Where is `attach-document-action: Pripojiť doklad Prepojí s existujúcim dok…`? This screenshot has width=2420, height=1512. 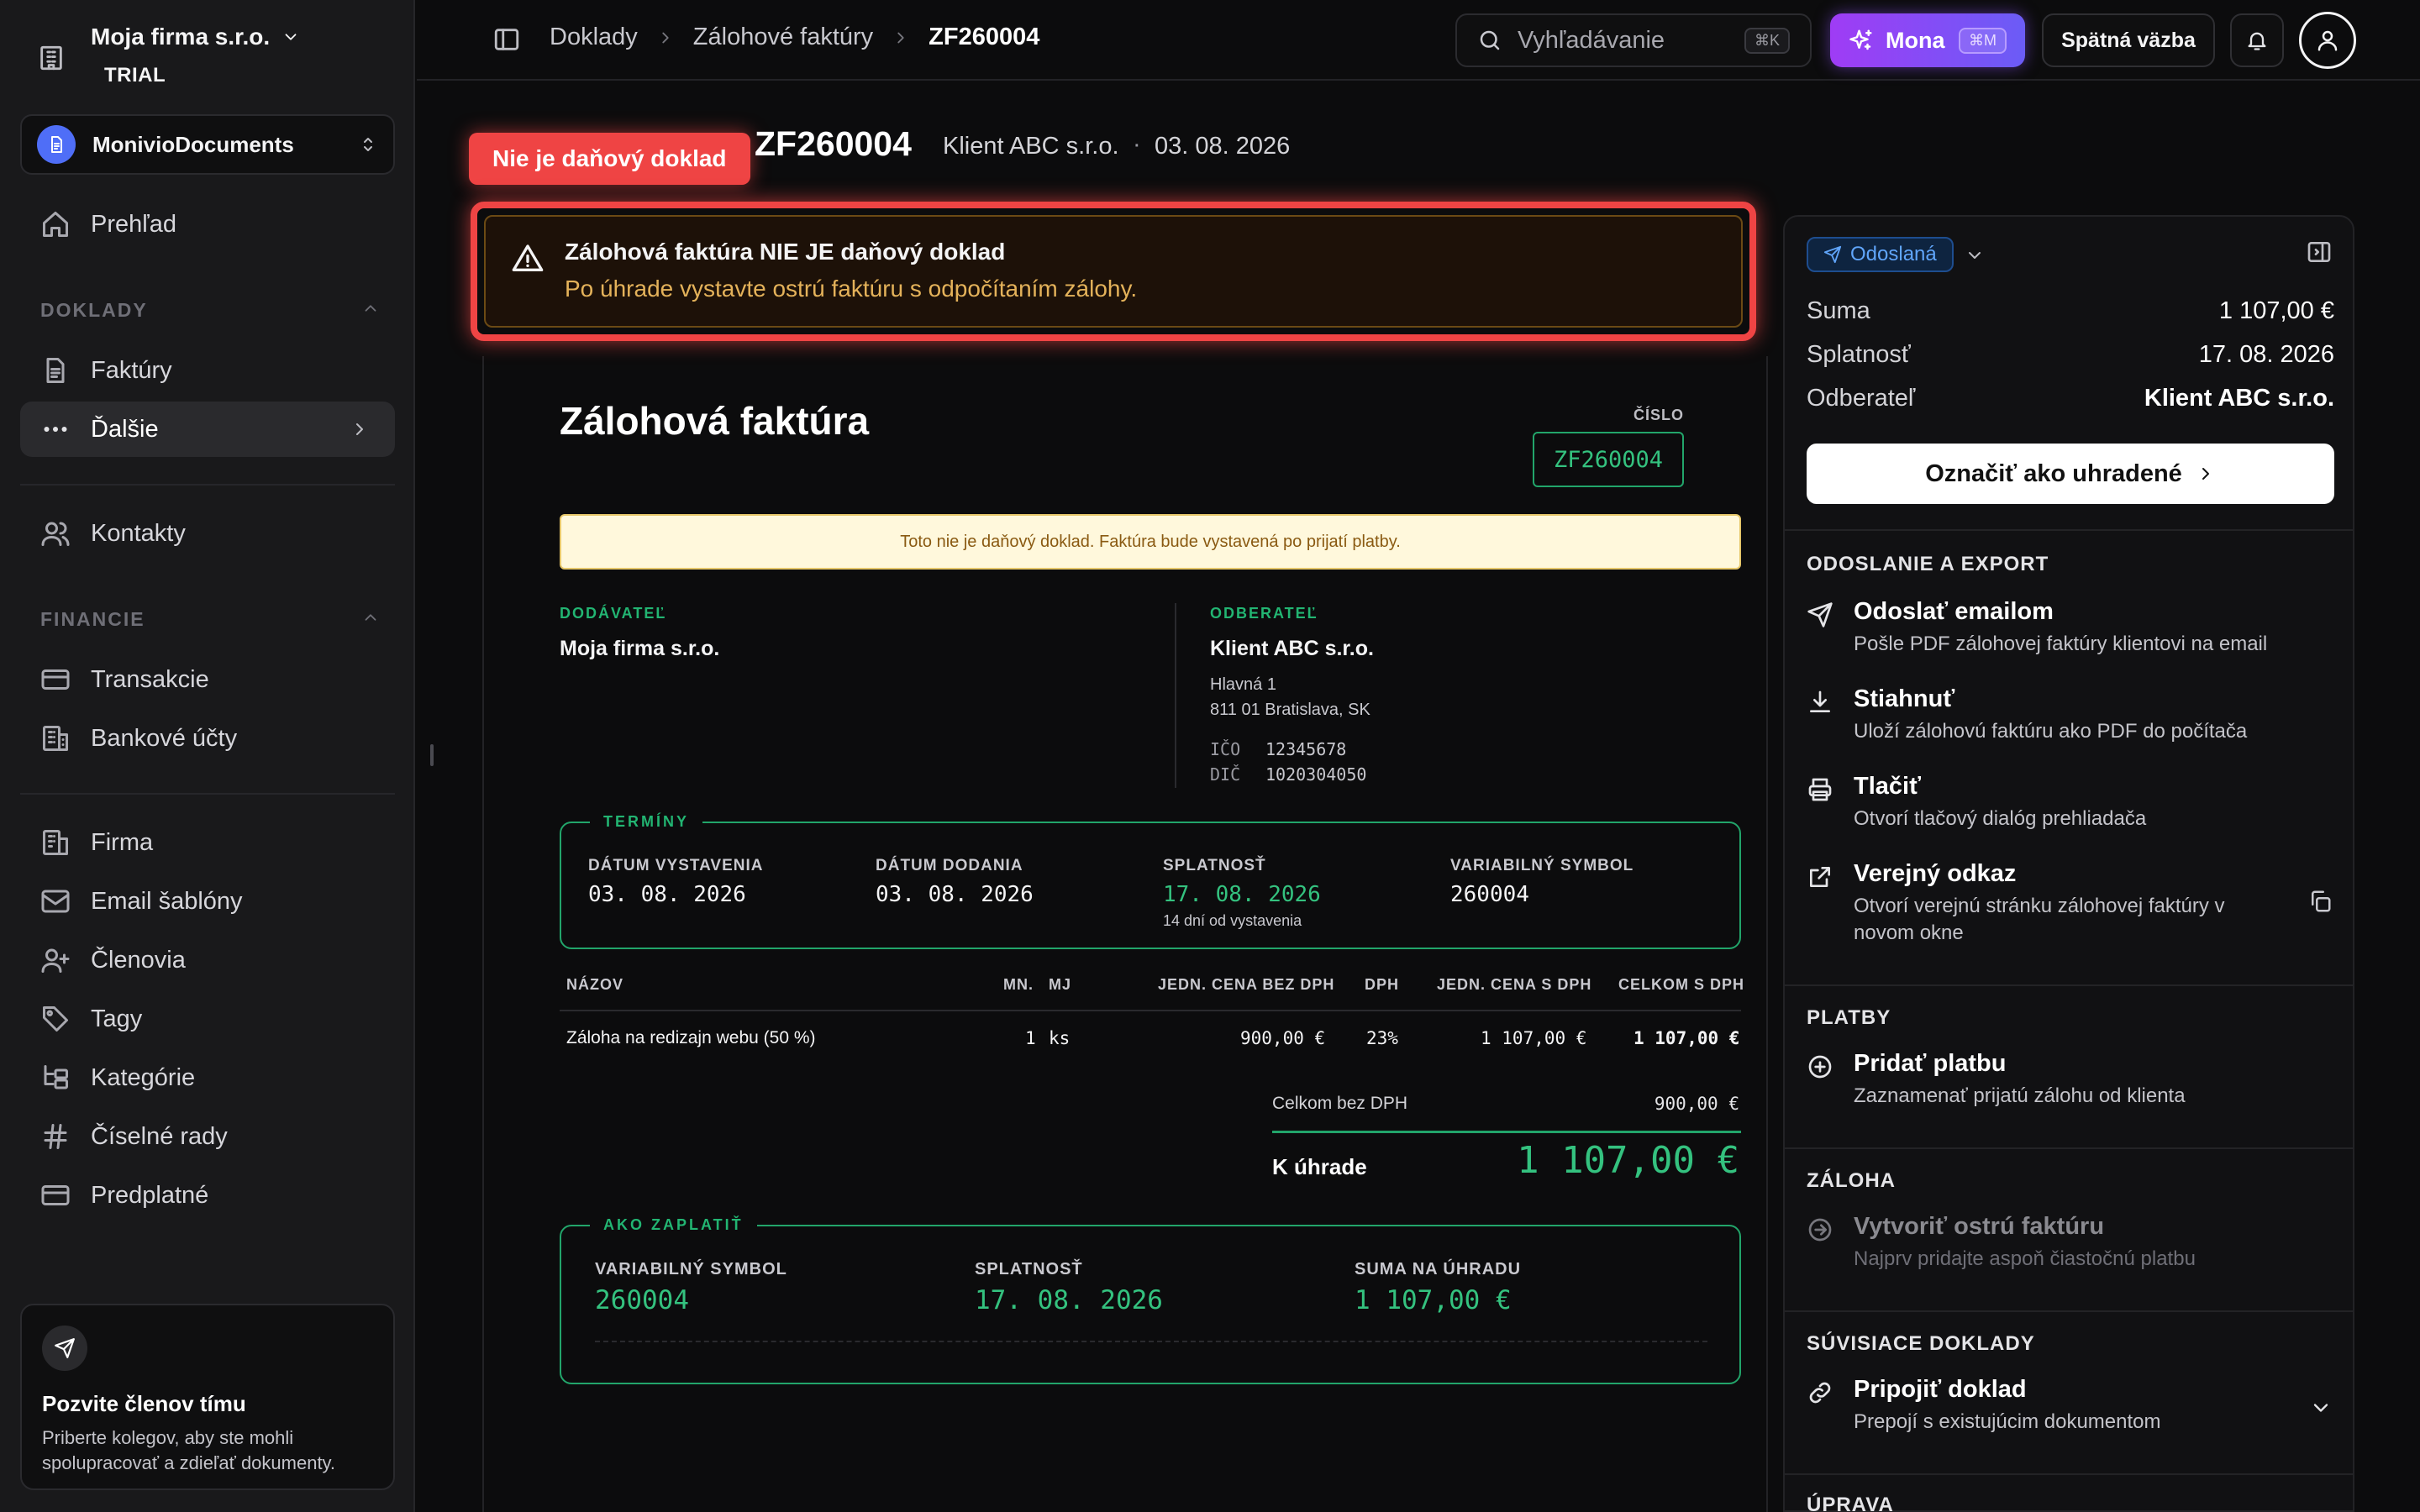 attach-document-action: Pripojiť doklad Prepojí s existujúcim dok… is located at coordinates (2070, 1406).